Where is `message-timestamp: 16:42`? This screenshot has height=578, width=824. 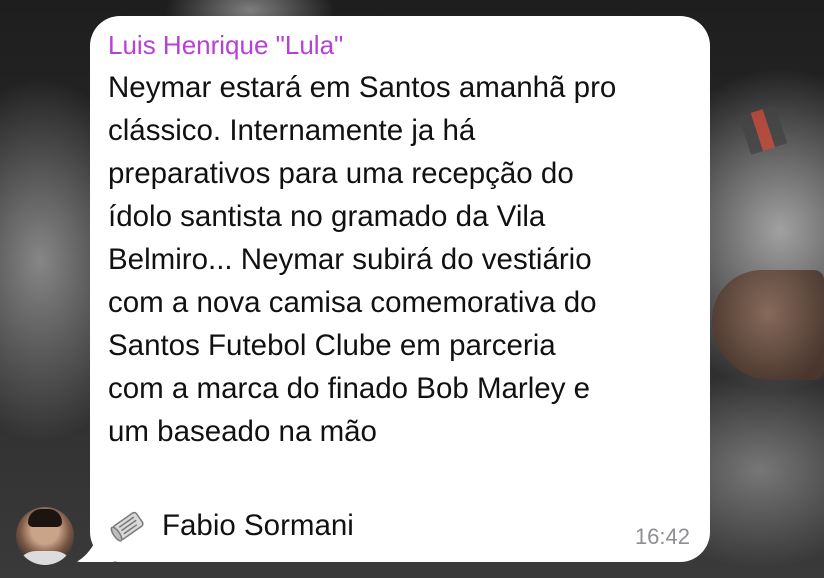 message-timestamp: 16:42 is located at coordinates (662, 536).